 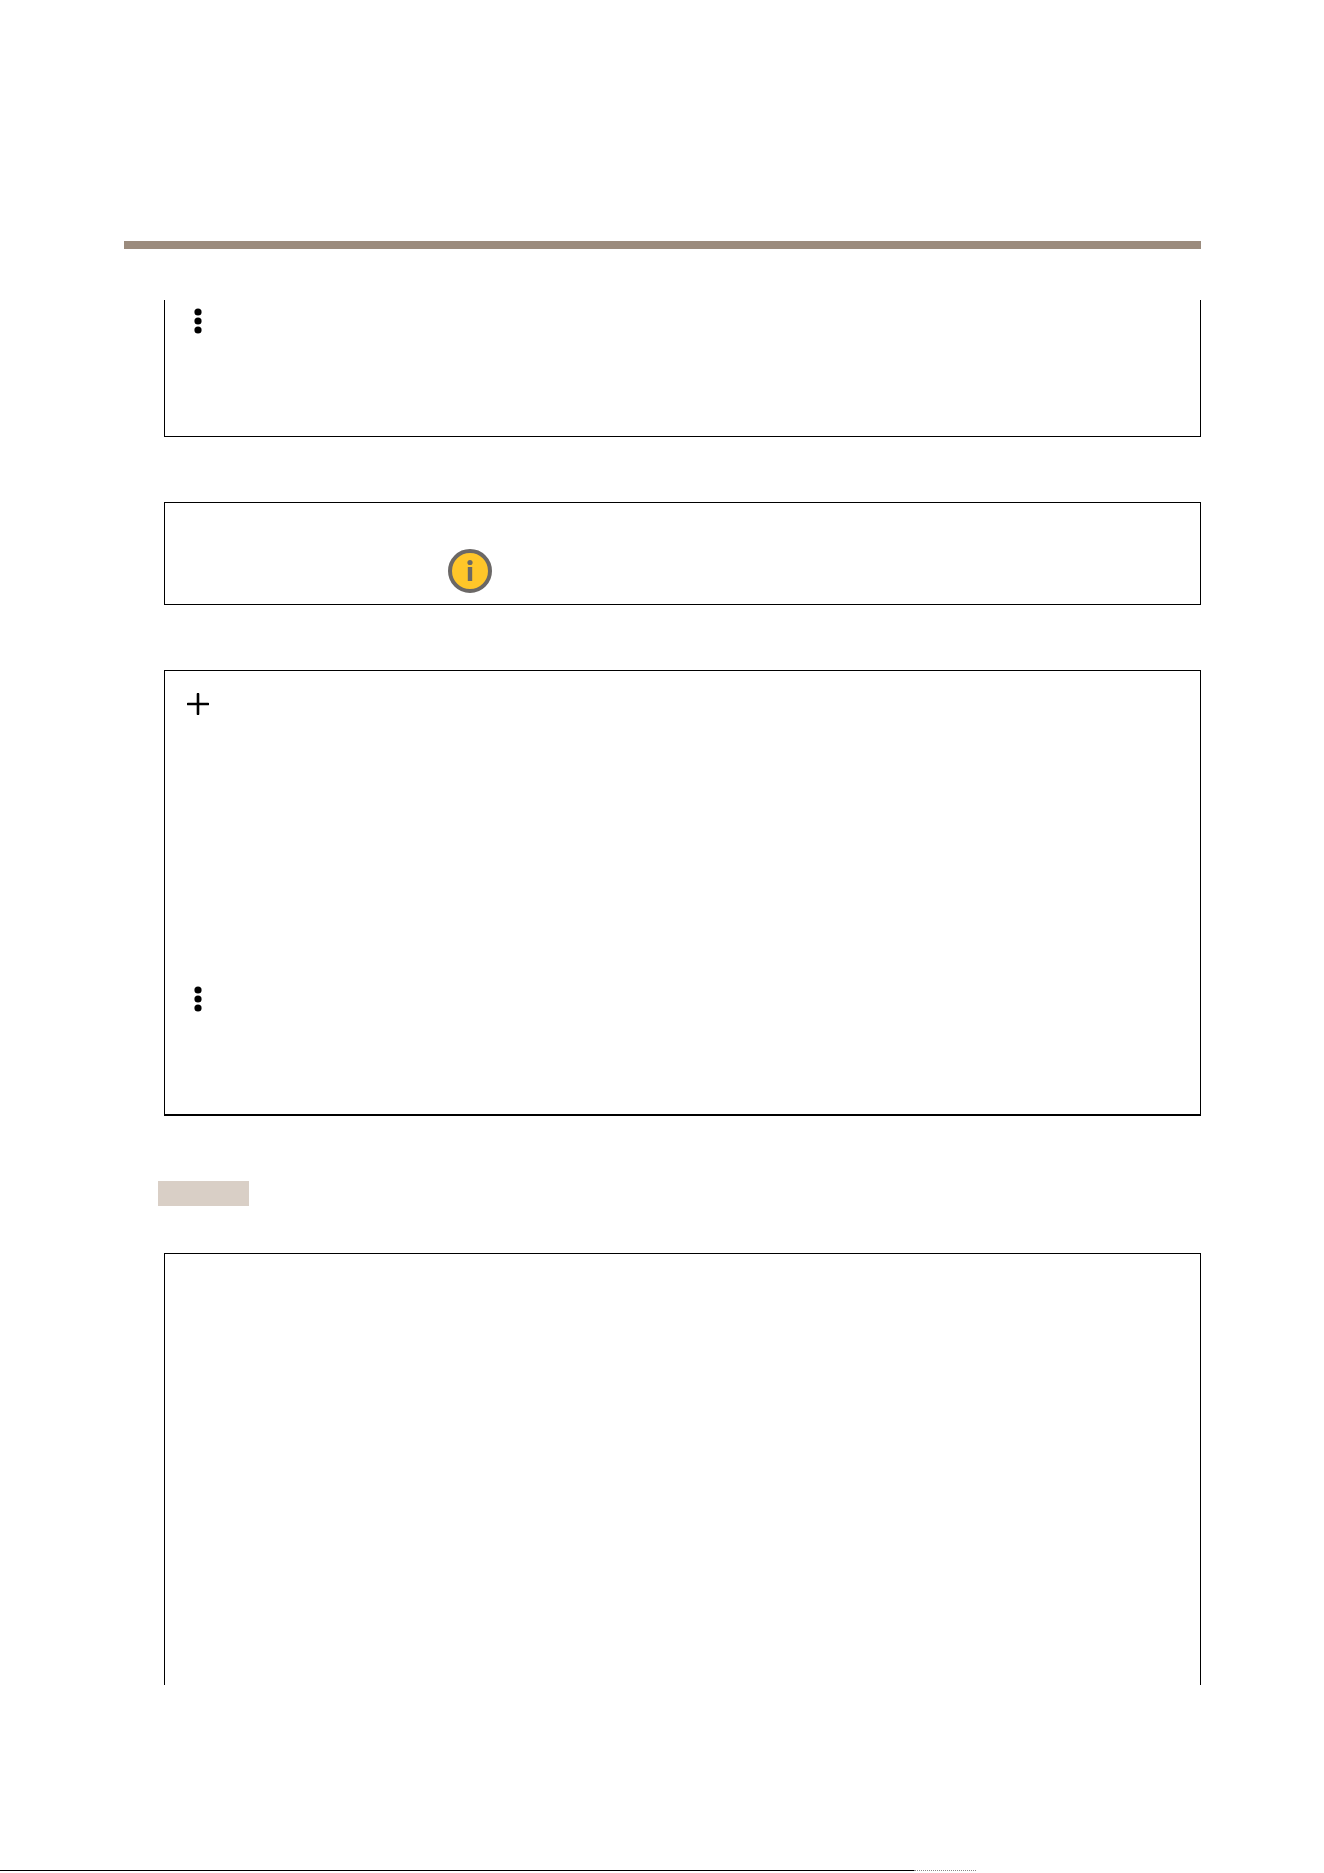 What do you see at coordinates (198, 704) in the screenshot?
I see `plus-icon` at bounding box center [198, 704].